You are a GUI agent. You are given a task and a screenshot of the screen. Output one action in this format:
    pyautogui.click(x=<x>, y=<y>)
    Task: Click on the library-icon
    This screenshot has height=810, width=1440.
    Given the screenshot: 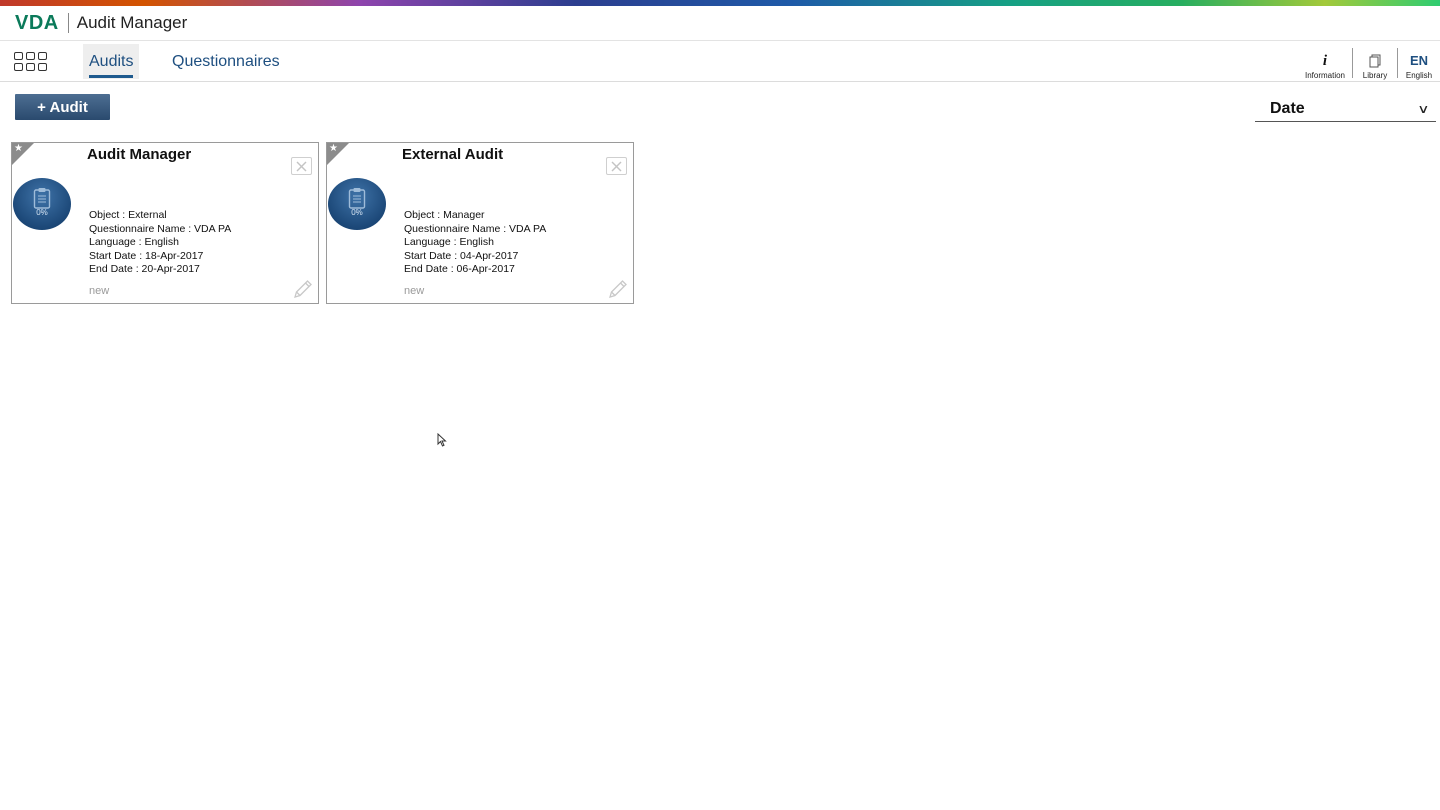 What is the action you would take?
    pyautogui.click(x=1375, y=61)
    